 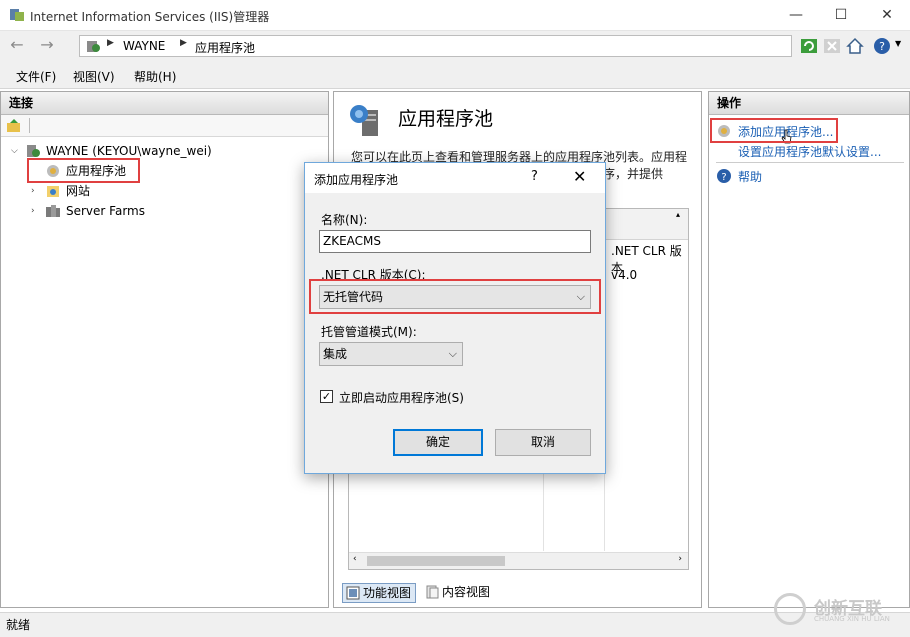 I want to click on tab-content-view: 内容视图, so click(x=456, y=593).